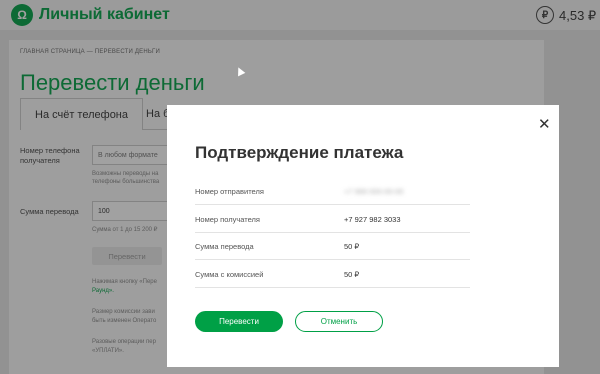 The height and width of the screenshot is (374, 600). I want to click on recipient-row: Номер получателя +7 927 982 3033, so click(332, 219).